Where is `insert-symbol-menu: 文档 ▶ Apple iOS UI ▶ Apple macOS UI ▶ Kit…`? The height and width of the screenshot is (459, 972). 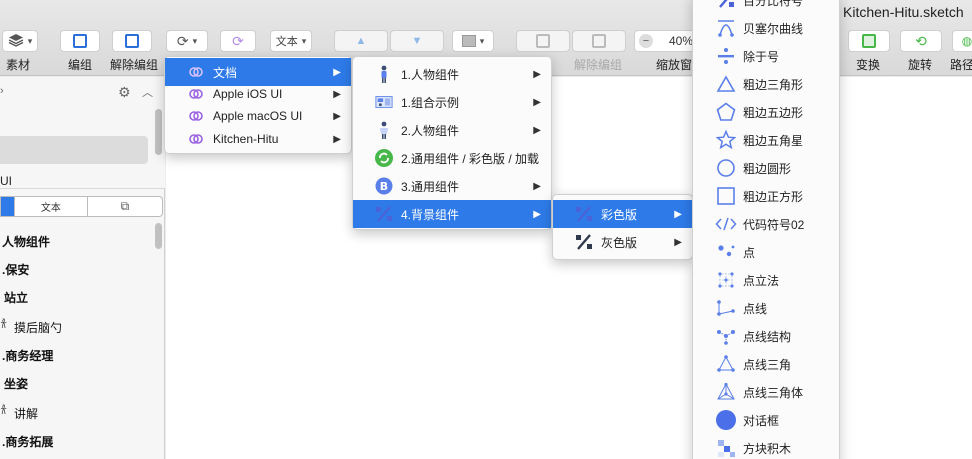
insert-symbol-menu: 文档 ▶ Apple iOS UI ▶ Apple macOS UI ▶ Kit… is located at coordinates (258, 105).